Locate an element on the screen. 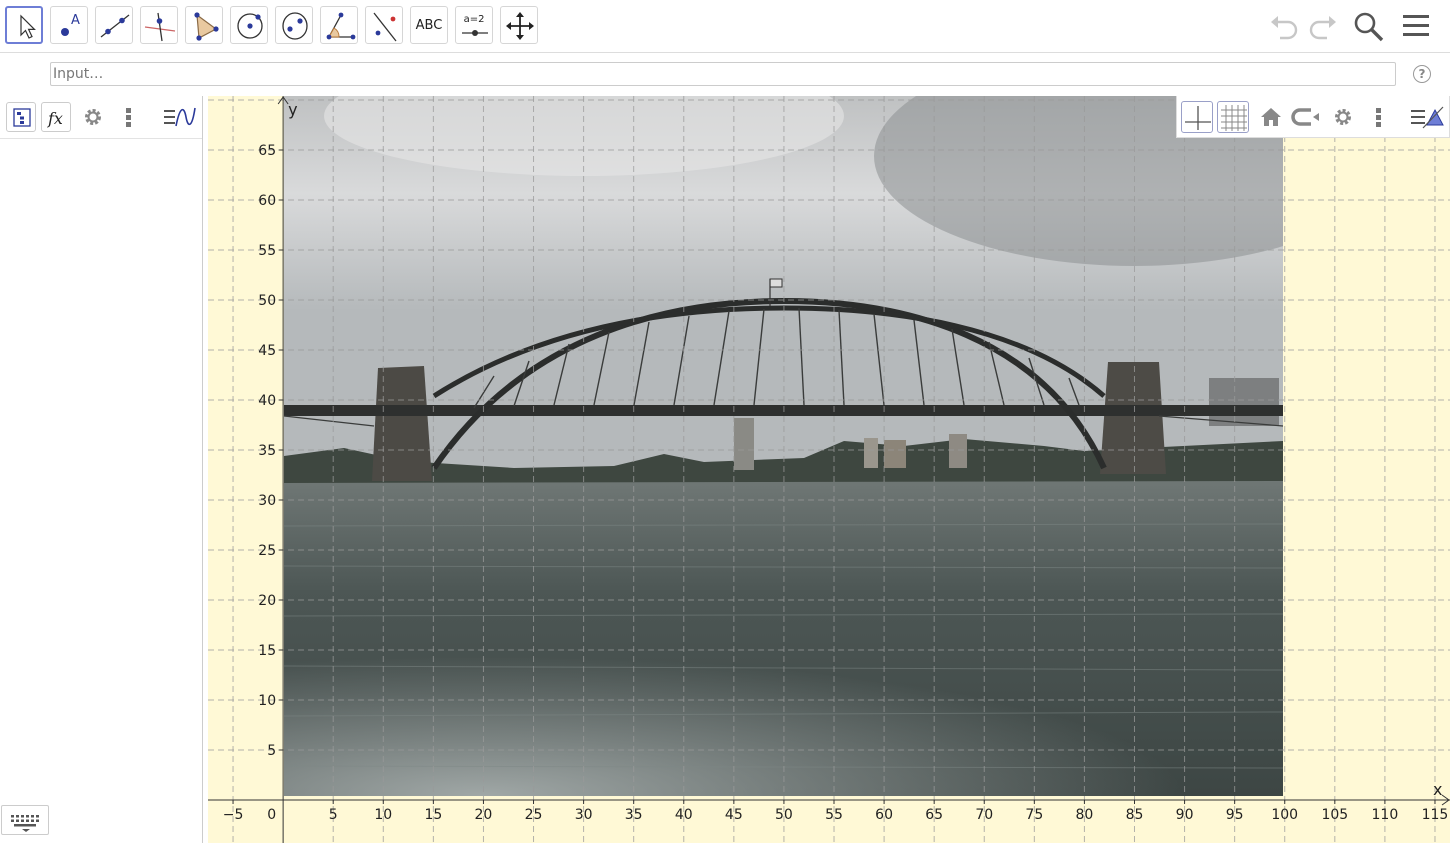  home-icon is located at coordinates (1271, 117).